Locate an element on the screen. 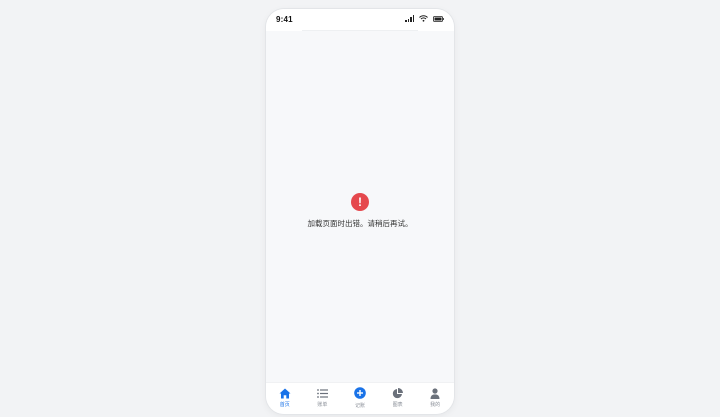 The width and height of the screenshot is (720, 417). tab-charts: 图表 is located at coordinates (398, 397).